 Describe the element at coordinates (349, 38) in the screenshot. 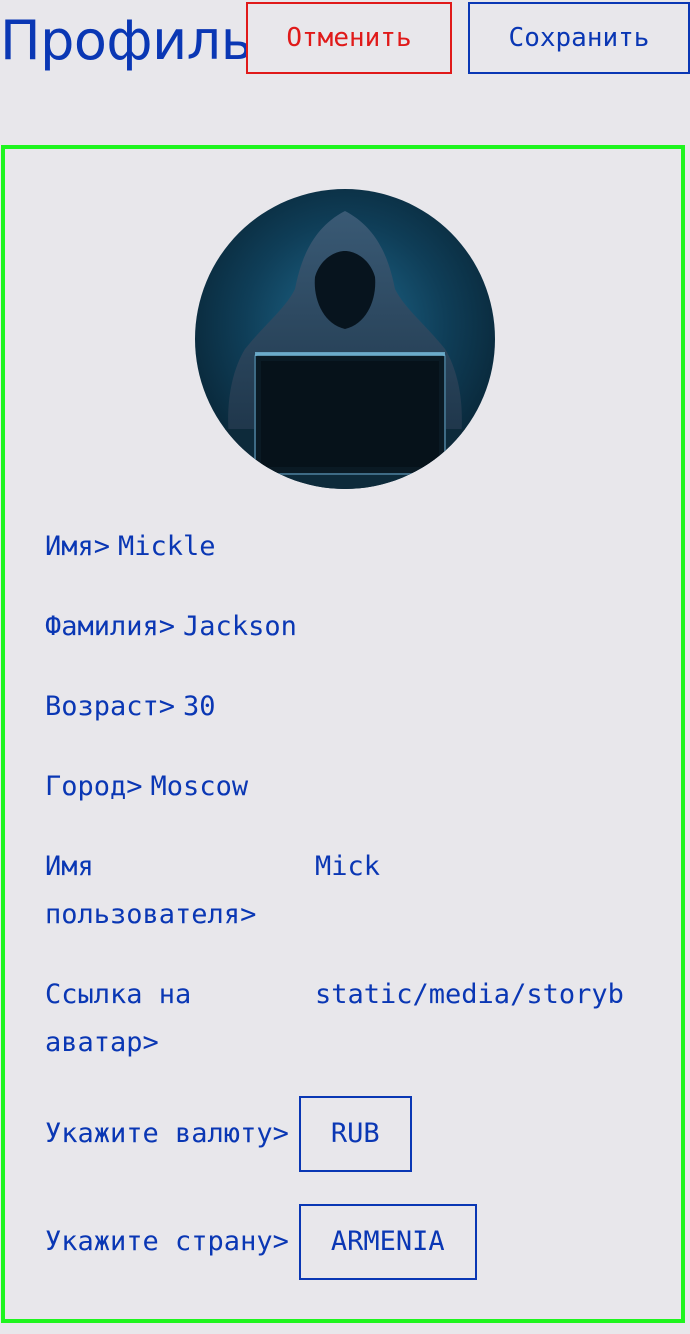

I see `cancel-button: Отменить` at that location.